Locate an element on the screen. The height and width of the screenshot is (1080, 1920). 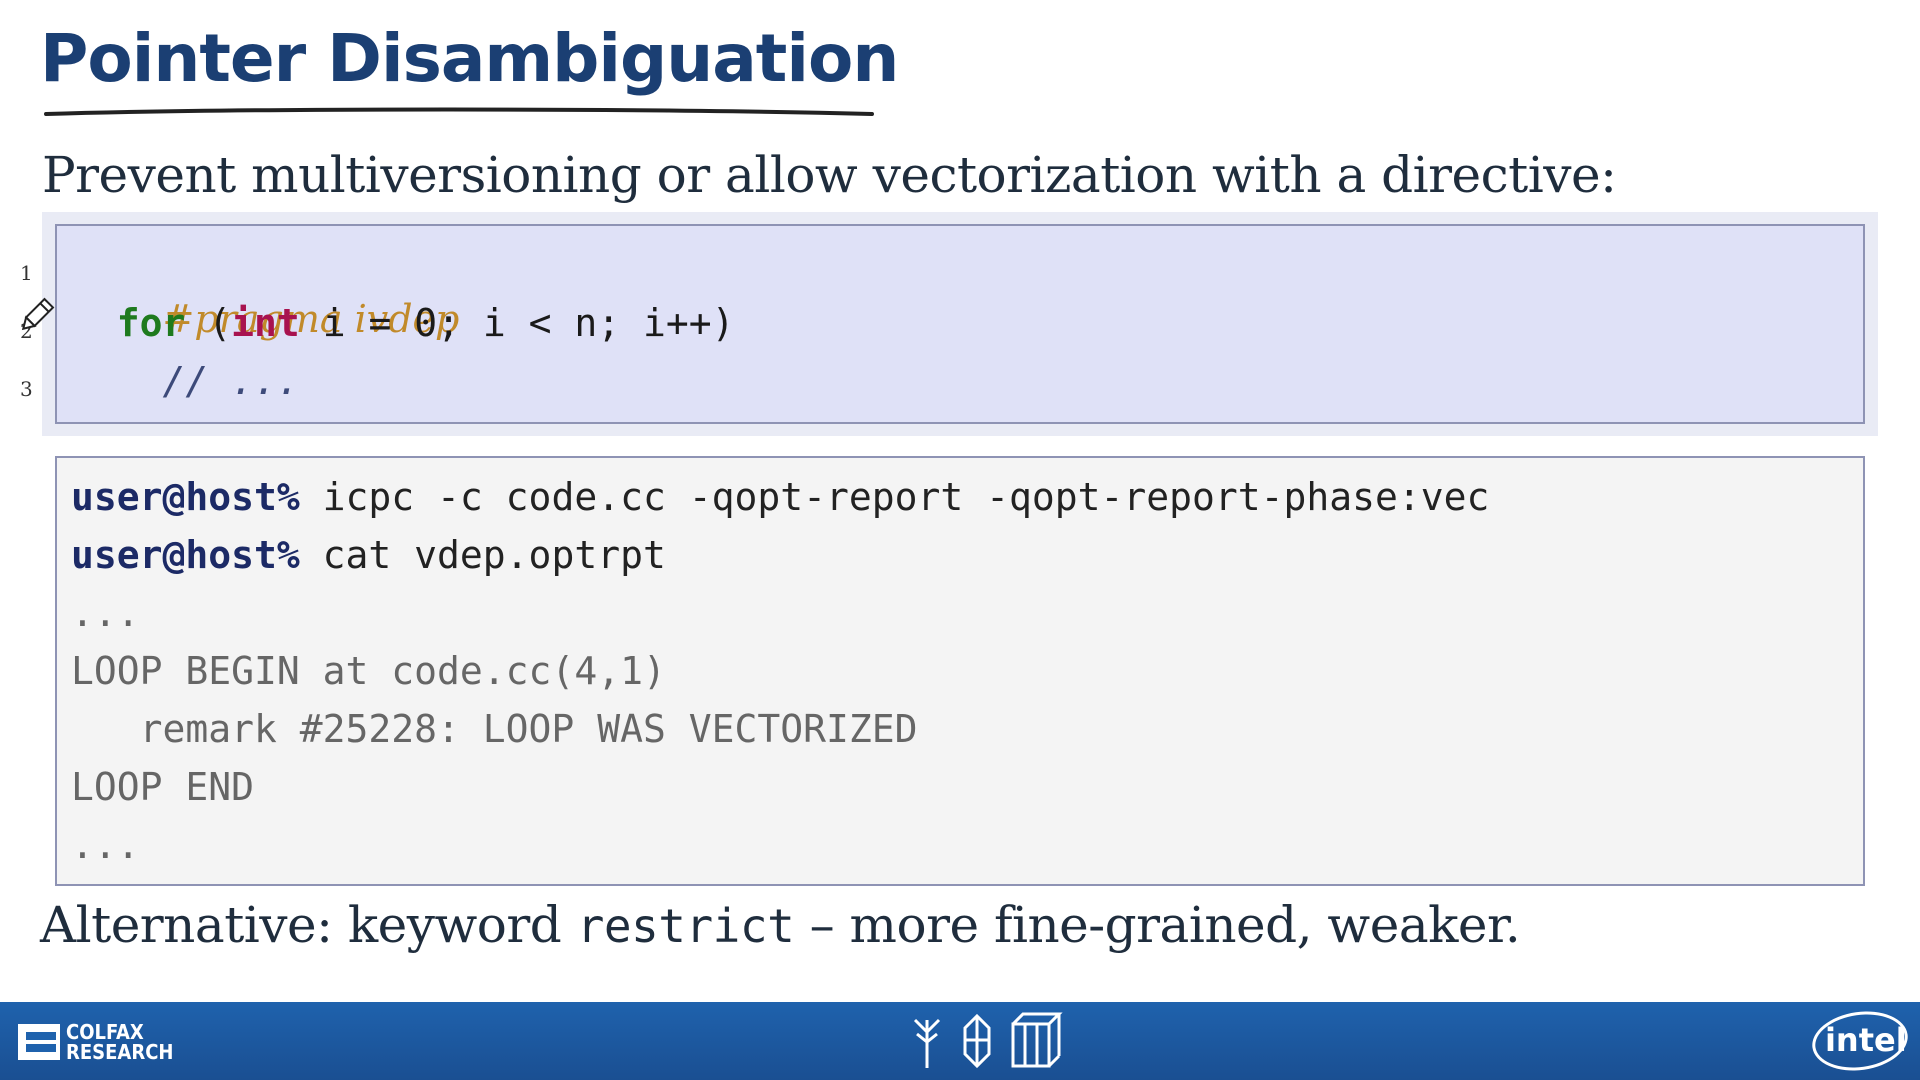
loop-header: i = 0; i < n; i++) is located at coordinates (517, 323).